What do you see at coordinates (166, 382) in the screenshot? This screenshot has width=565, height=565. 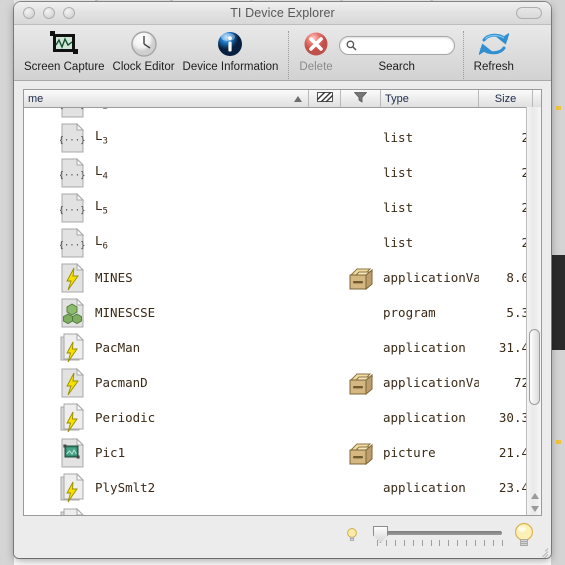 I see `row-name-cell: PacmanD` at bounding box center [166, 382].